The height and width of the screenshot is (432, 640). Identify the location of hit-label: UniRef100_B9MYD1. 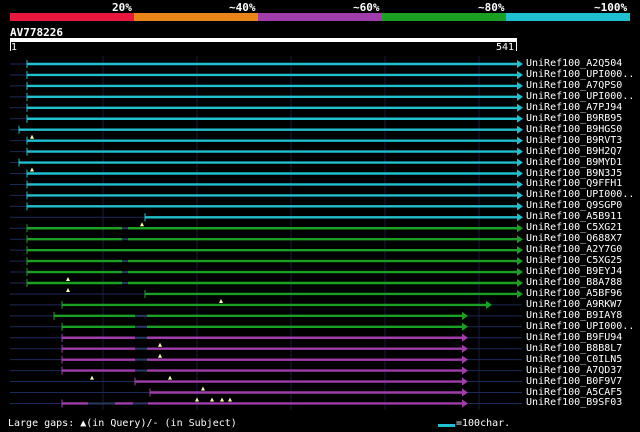
(574, 162).